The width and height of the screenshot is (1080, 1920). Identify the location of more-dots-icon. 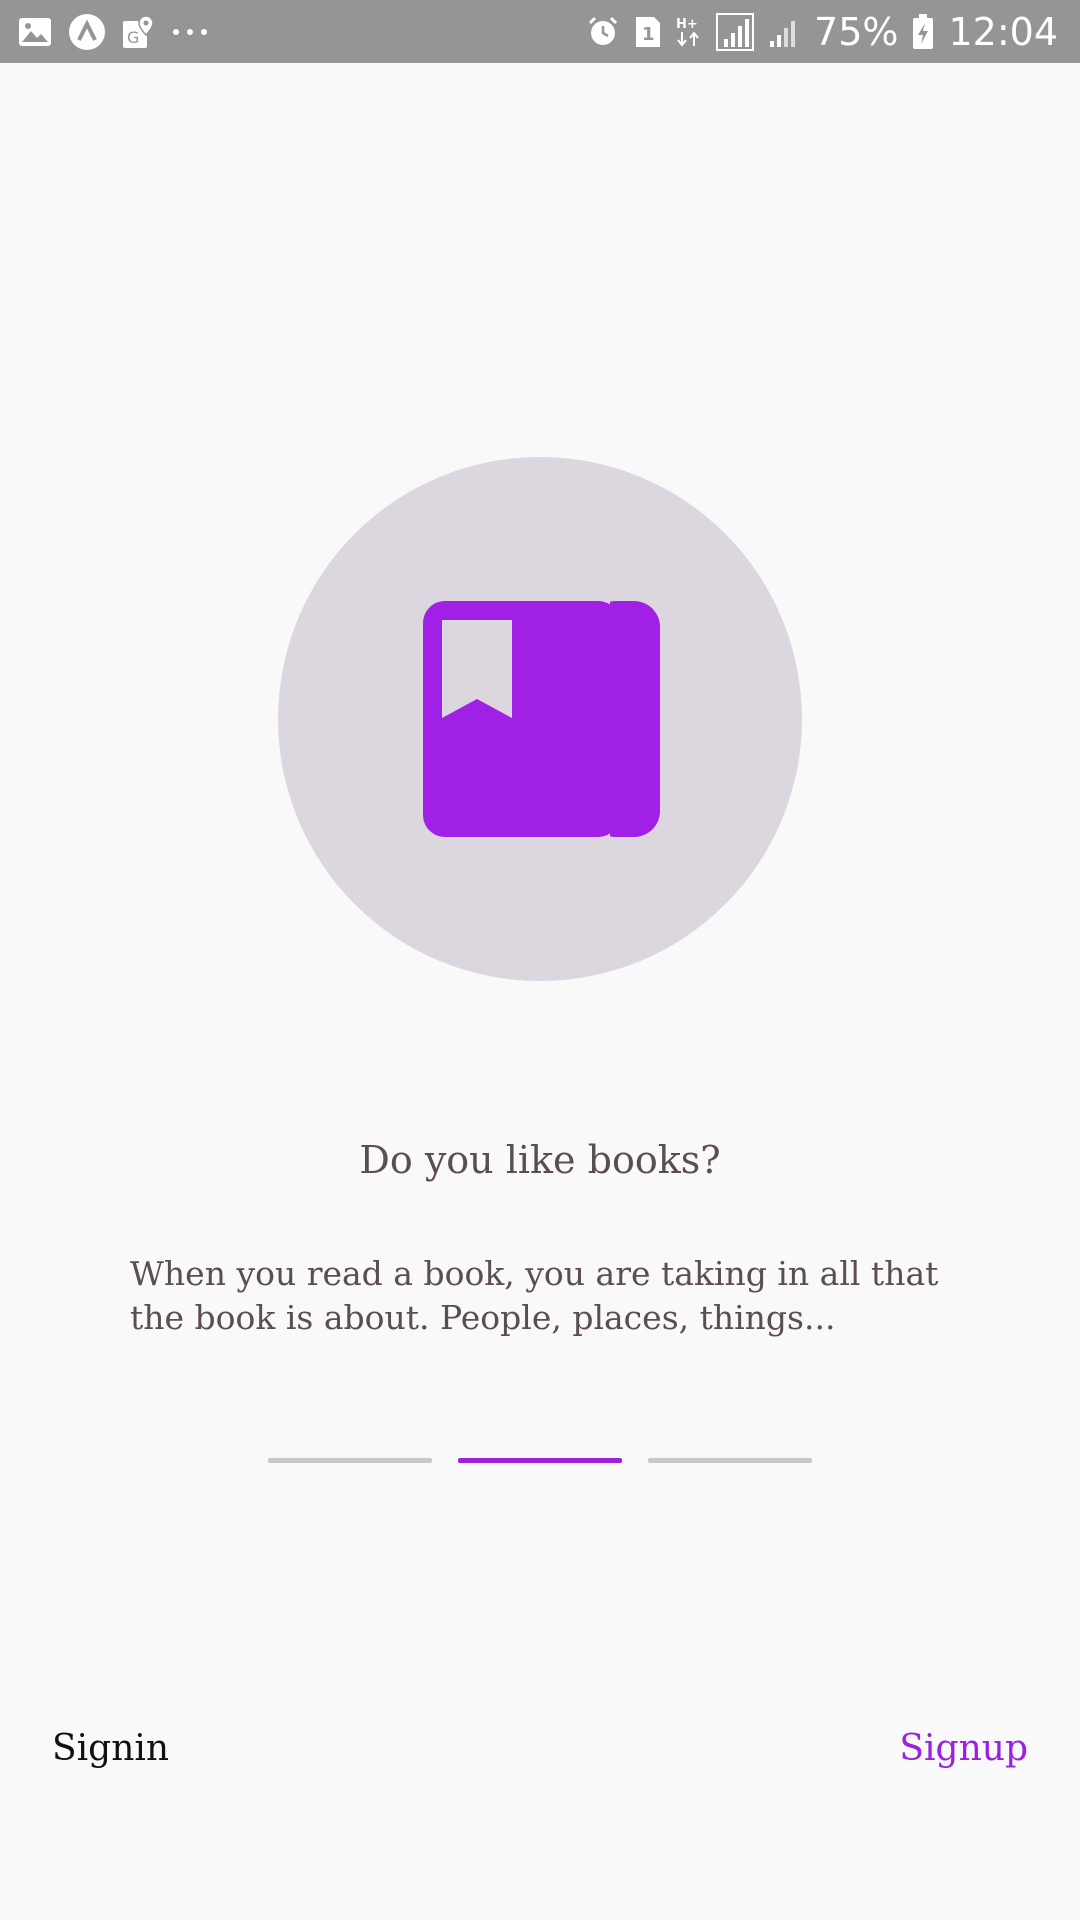
(190, 32).